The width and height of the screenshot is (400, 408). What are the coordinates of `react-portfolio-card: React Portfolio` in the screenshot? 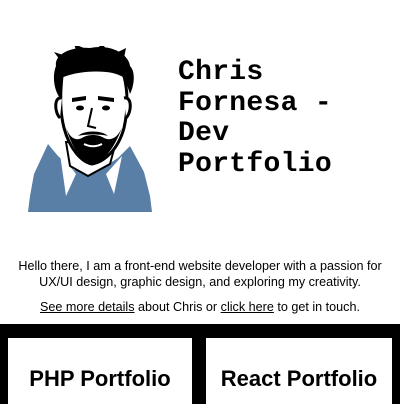 It's located at (299, 373).